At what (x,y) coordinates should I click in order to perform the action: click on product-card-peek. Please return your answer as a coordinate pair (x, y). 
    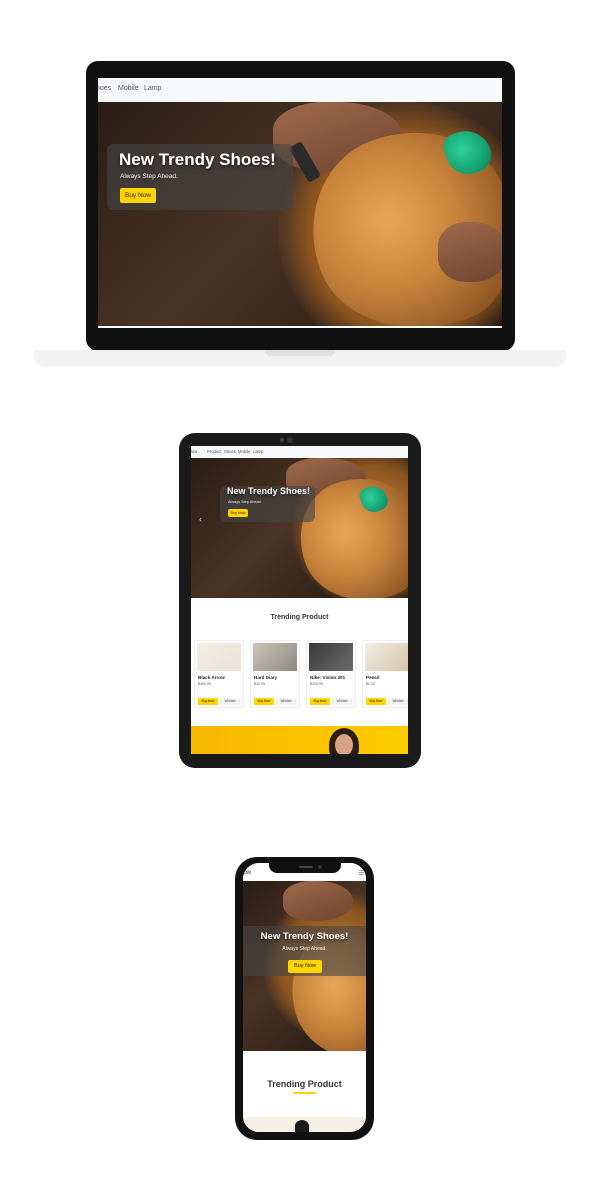
    Looking at the image, I should click on (304, 1124).